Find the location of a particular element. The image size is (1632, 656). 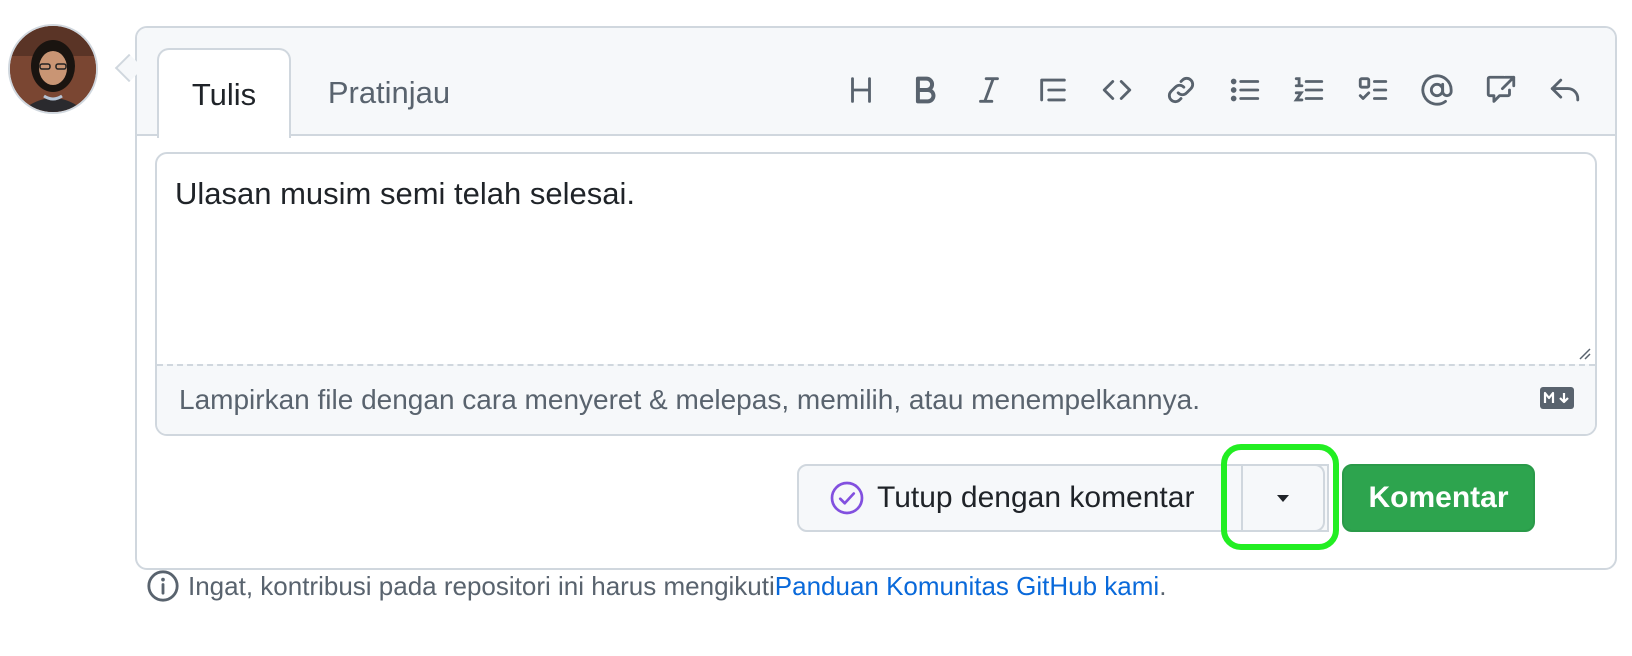

heading-icon is located at coordinates (861, 90).